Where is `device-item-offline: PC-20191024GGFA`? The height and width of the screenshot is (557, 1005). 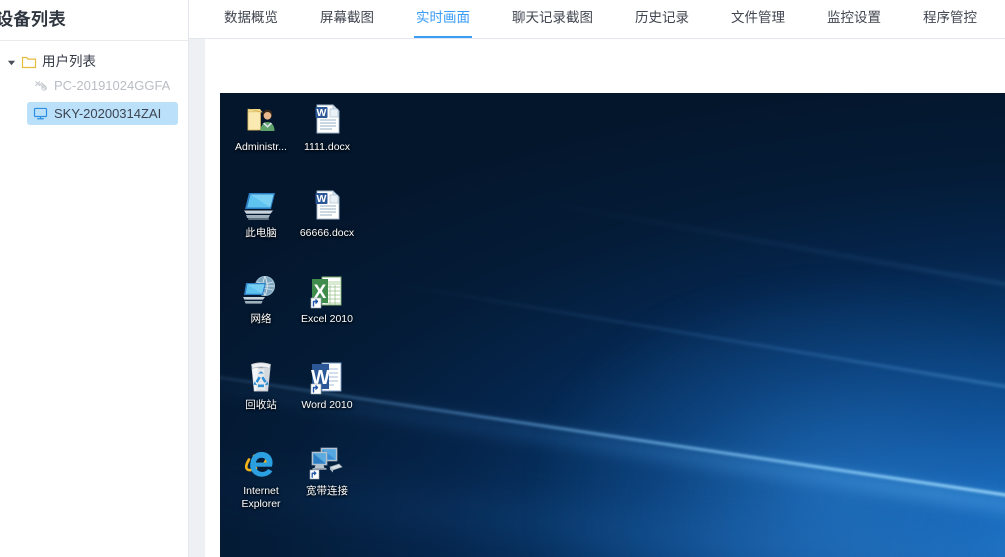
device-item-offline: PC-20191024GGFA is located at coordinates (102, 85).